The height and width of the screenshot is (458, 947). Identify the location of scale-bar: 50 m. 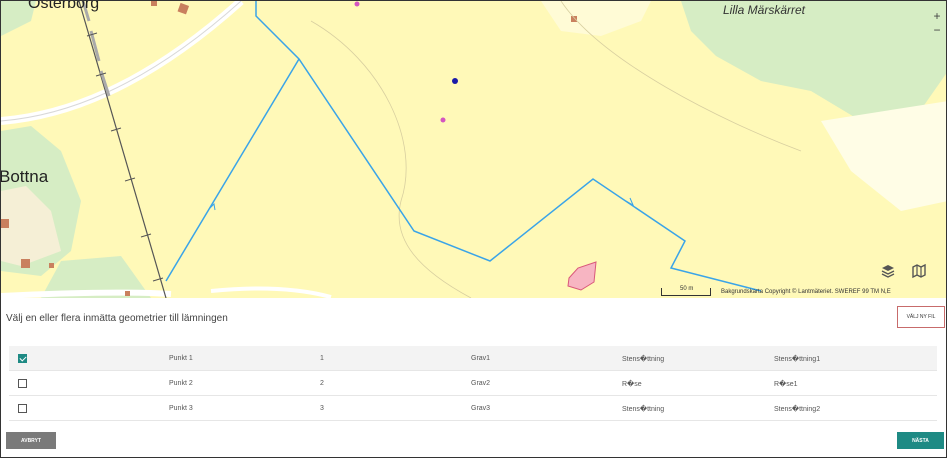
(686, 291).